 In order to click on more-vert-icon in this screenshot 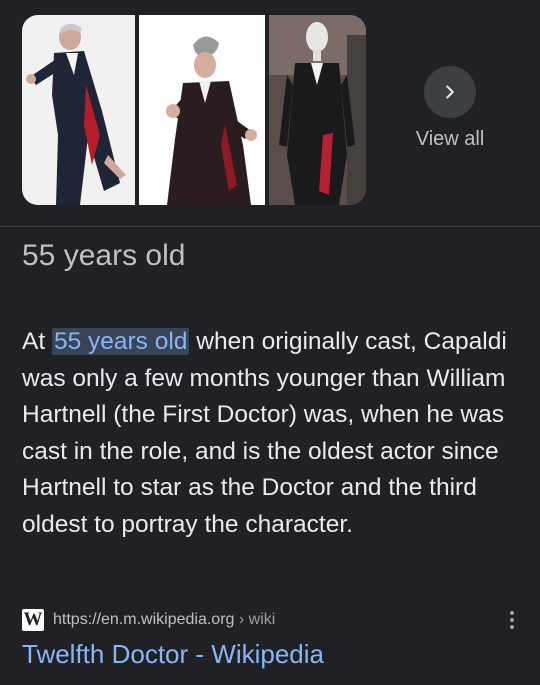, I will do `click(512, 620)`.